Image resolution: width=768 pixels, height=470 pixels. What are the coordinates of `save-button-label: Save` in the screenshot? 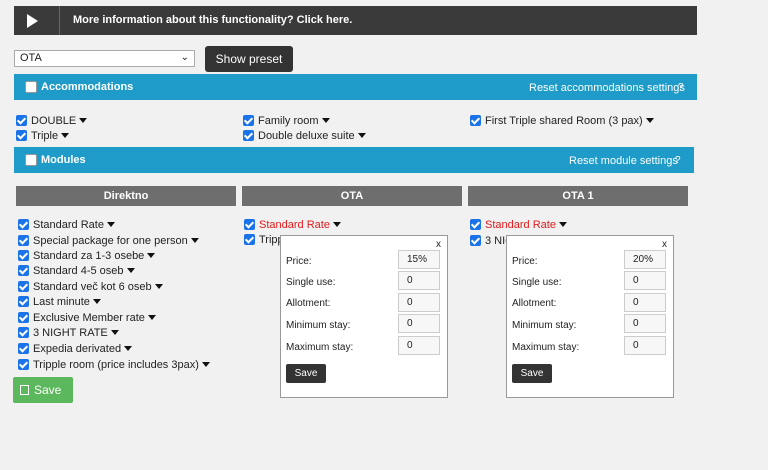 It's located at (48, 390).